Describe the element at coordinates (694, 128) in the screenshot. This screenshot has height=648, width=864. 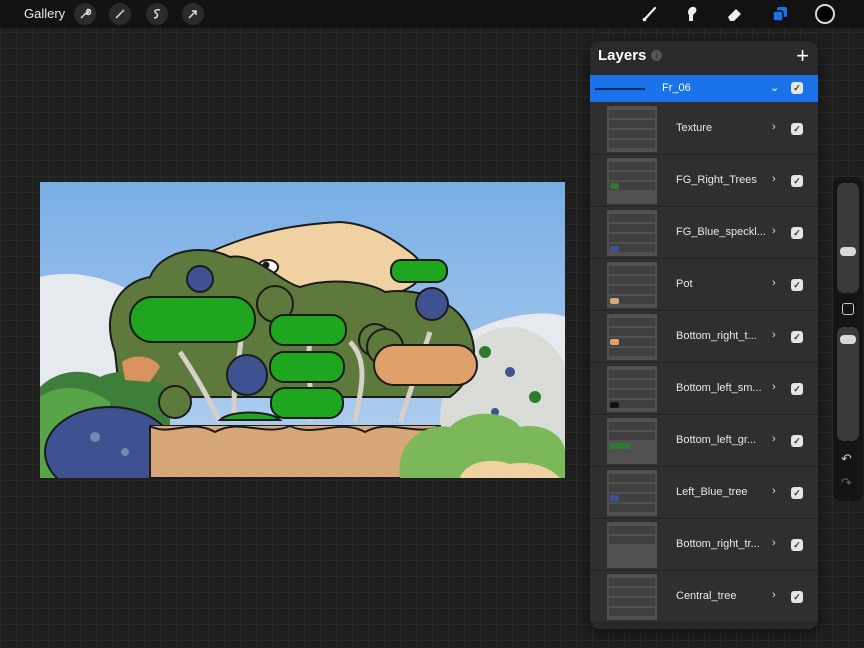
I see `layer-name: Texture` at that location.